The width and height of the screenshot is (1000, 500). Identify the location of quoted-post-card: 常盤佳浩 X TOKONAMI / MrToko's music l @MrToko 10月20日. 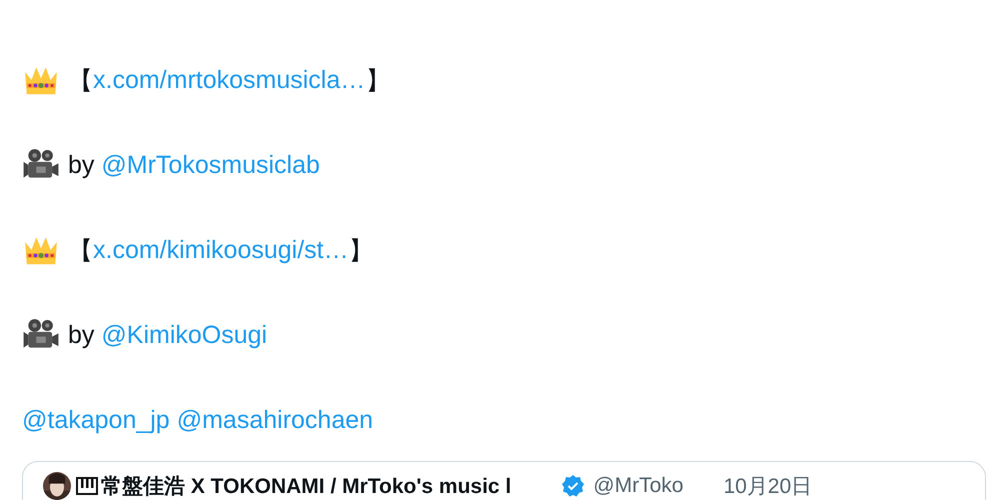
(504, 480).